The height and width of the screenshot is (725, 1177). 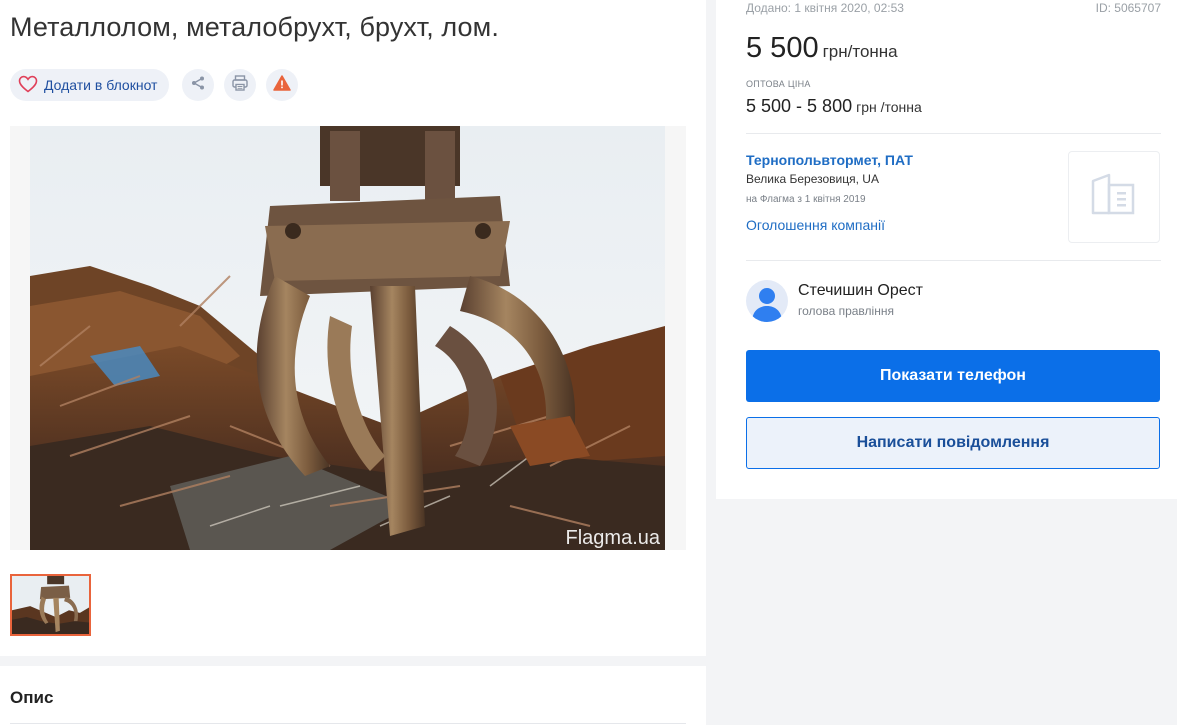 What do you see at coordinates (825, 8) in the screenshot?
I see `posted-date: Додано: 1 квітня 2020, 02:53` at bounding box center [825, 8].